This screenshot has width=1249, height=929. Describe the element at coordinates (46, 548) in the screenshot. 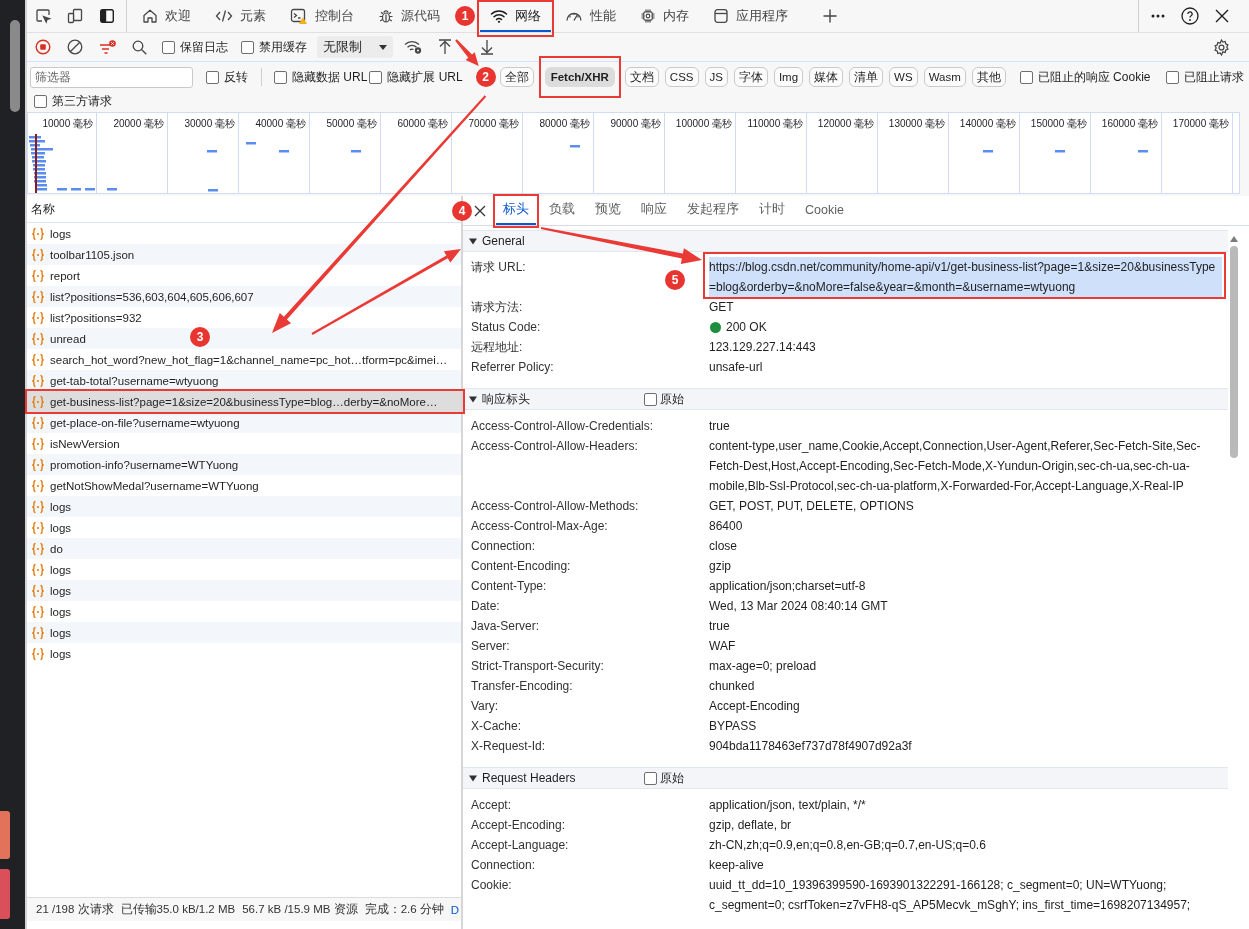

I see `request-row: do` at that location.